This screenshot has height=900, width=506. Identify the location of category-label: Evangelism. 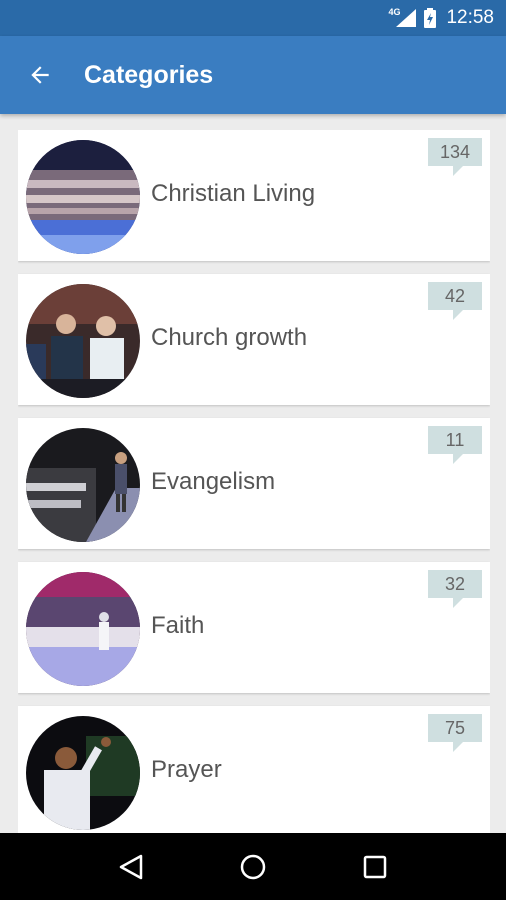
(213, 481).